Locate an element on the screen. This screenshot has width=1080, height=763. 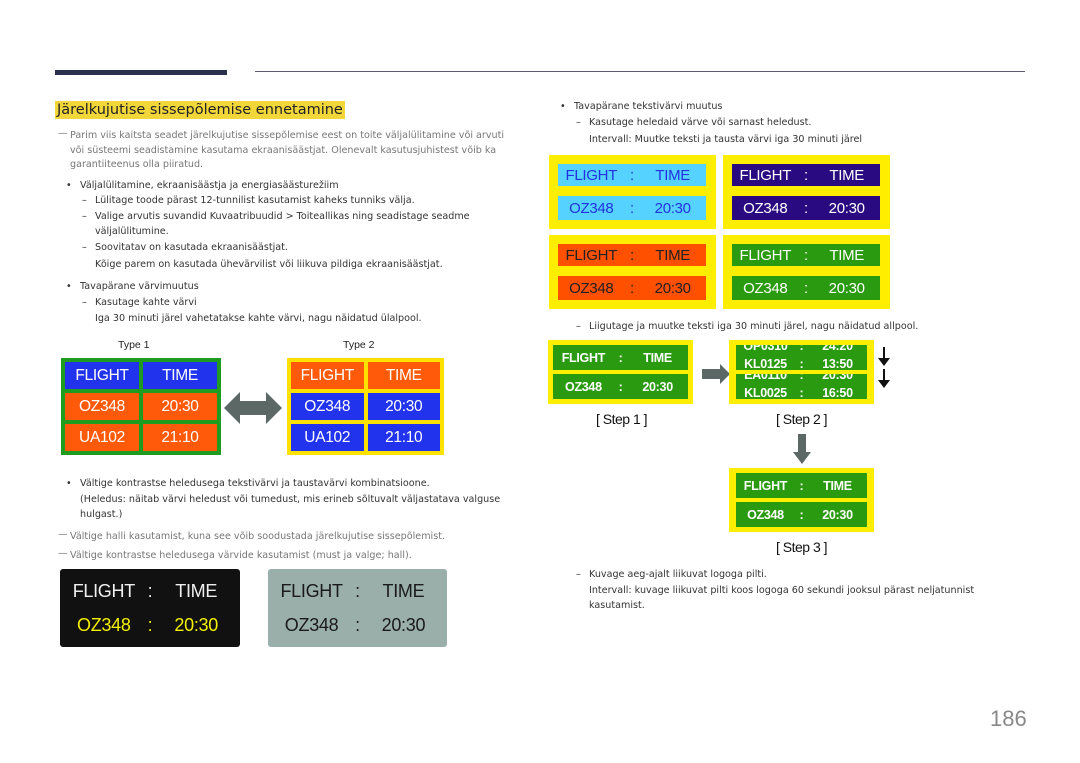
type2-cell: 20:30 is located at coordinates (403, 406).